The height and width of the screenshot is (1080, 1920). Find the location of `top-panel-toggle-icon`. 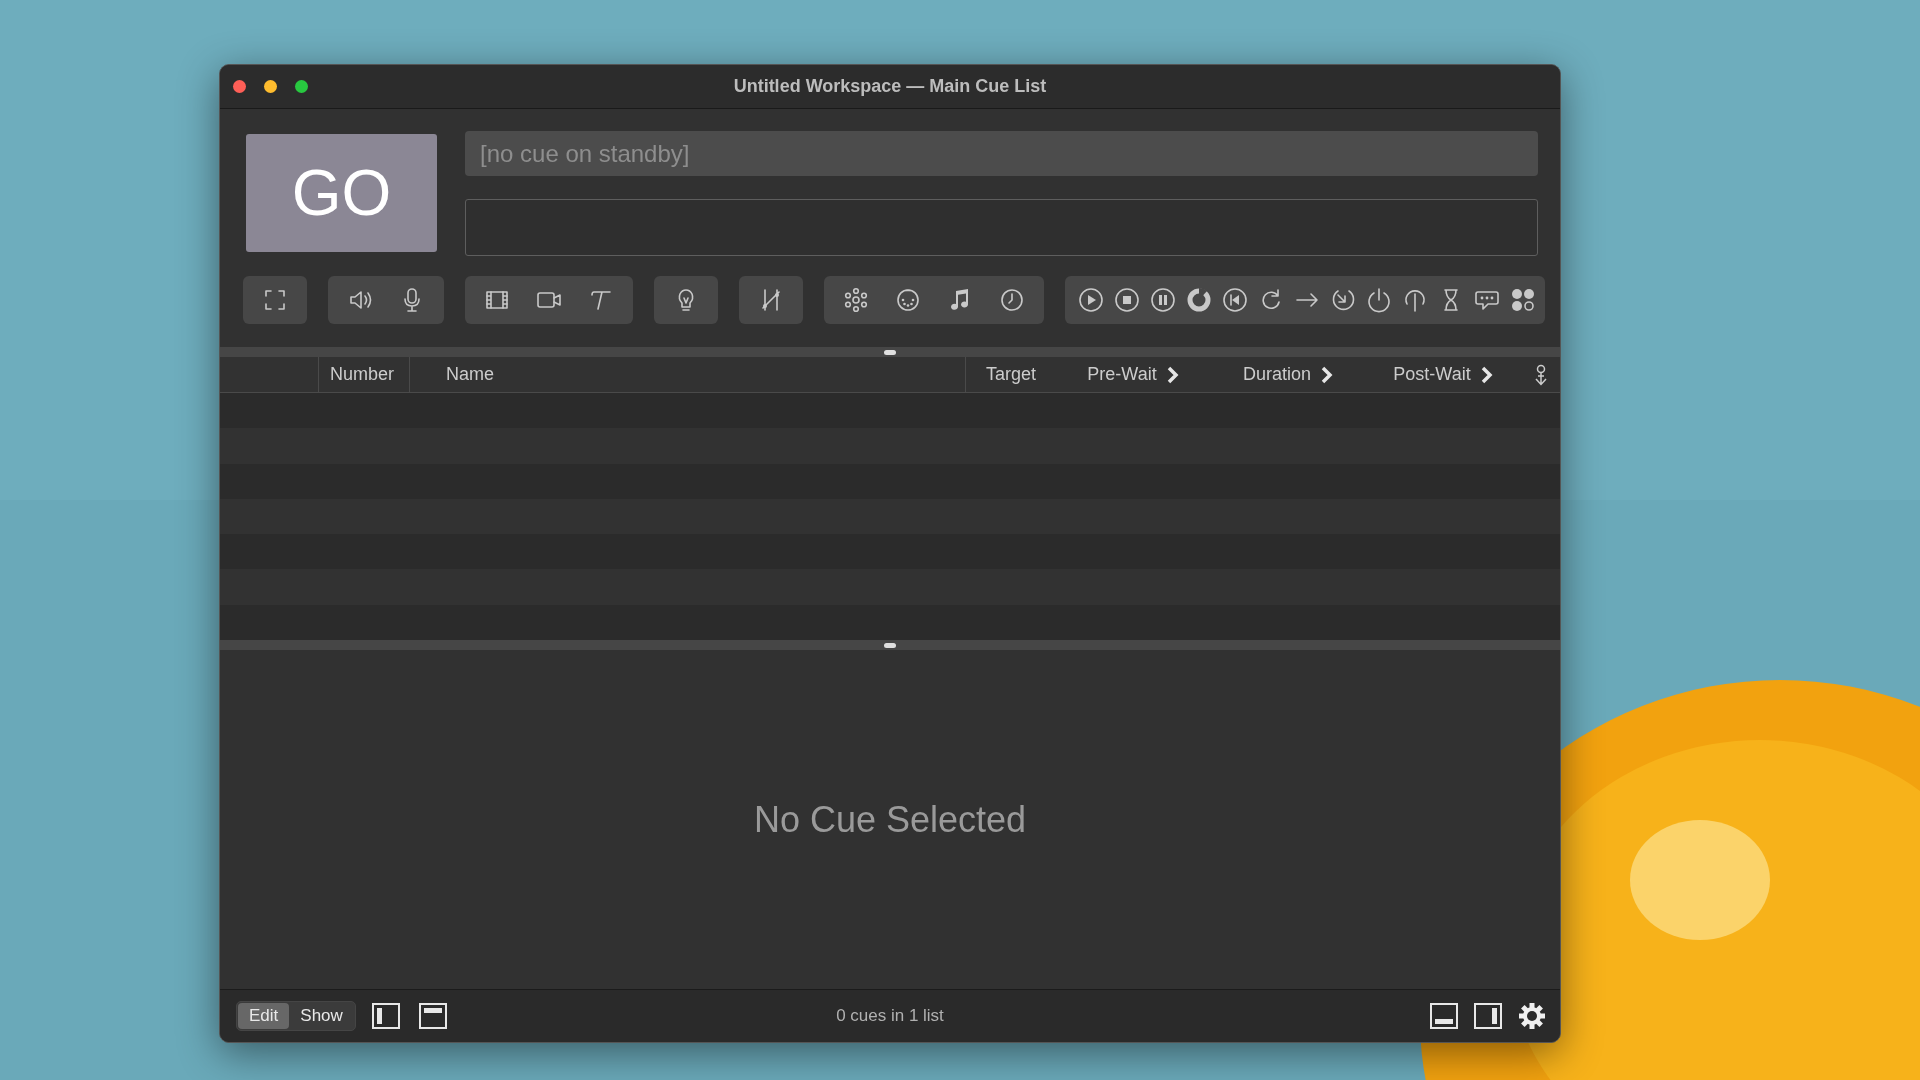

top-panel-toggle-icon is located at coordinates (432, 1016).